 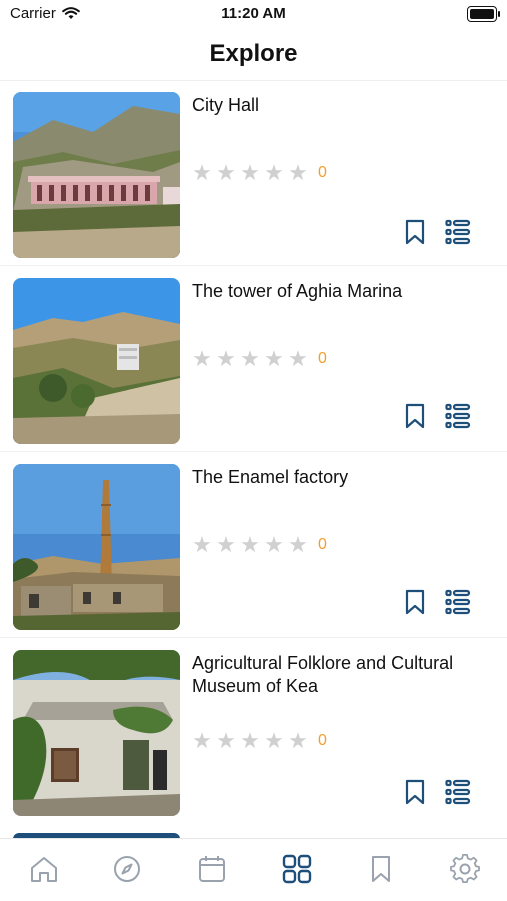 I want to click on item-title: The tower of Aghia Marina, so click(x=297, y=291).